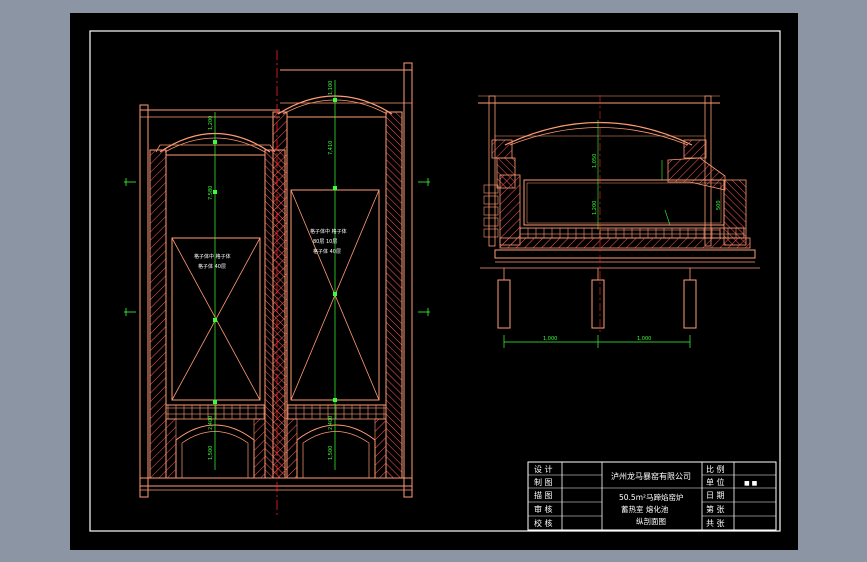  Describe the element at coordinates (331, 423) in the screenshot. I see `dim-right-3: 2,400` at that location.